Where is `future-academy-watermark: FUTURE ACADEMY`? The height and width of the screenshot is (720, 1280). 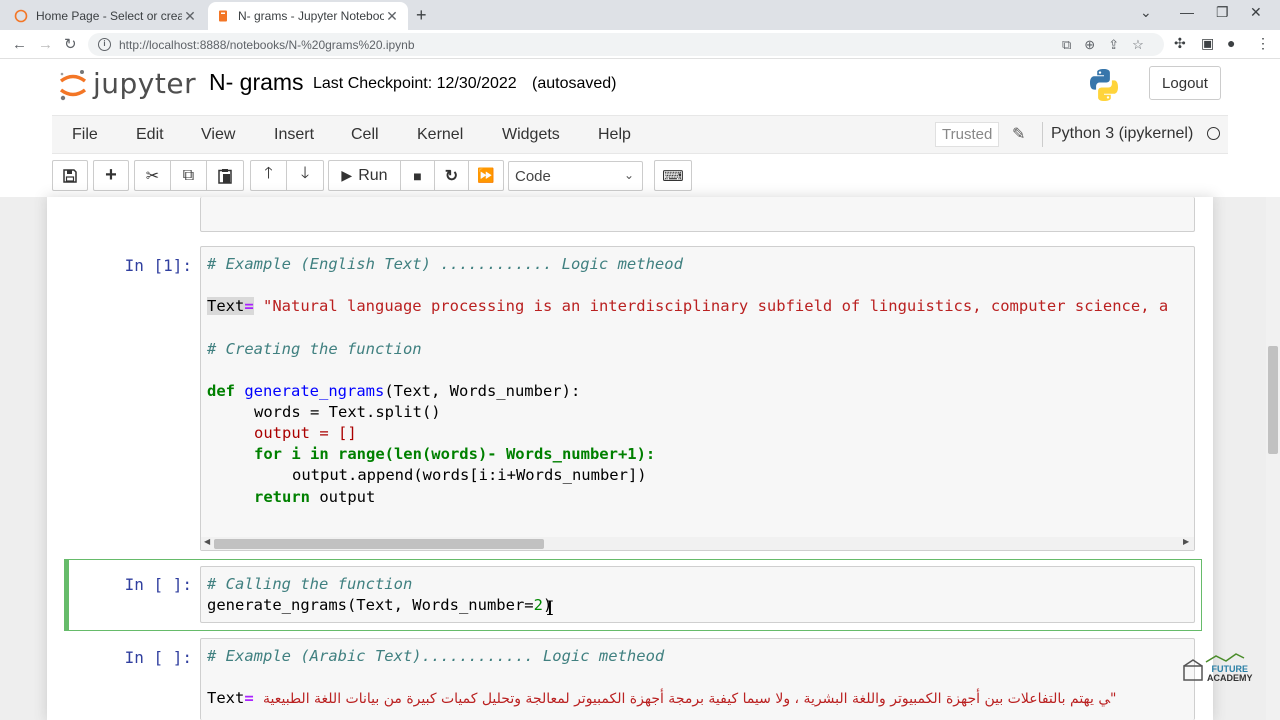 future-academy-watermark: FUTURE ACADEMY is located at coordinates (1230, 674).